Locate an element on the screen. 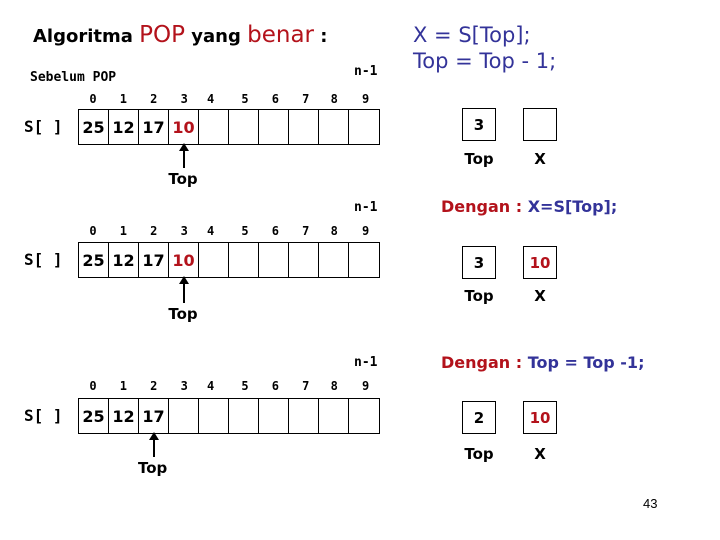 Image resolution: width=720 pixels, height=540 pixels. subtitle-sebelum-pop: Sebelum POP is located at coordinates (73, 77).